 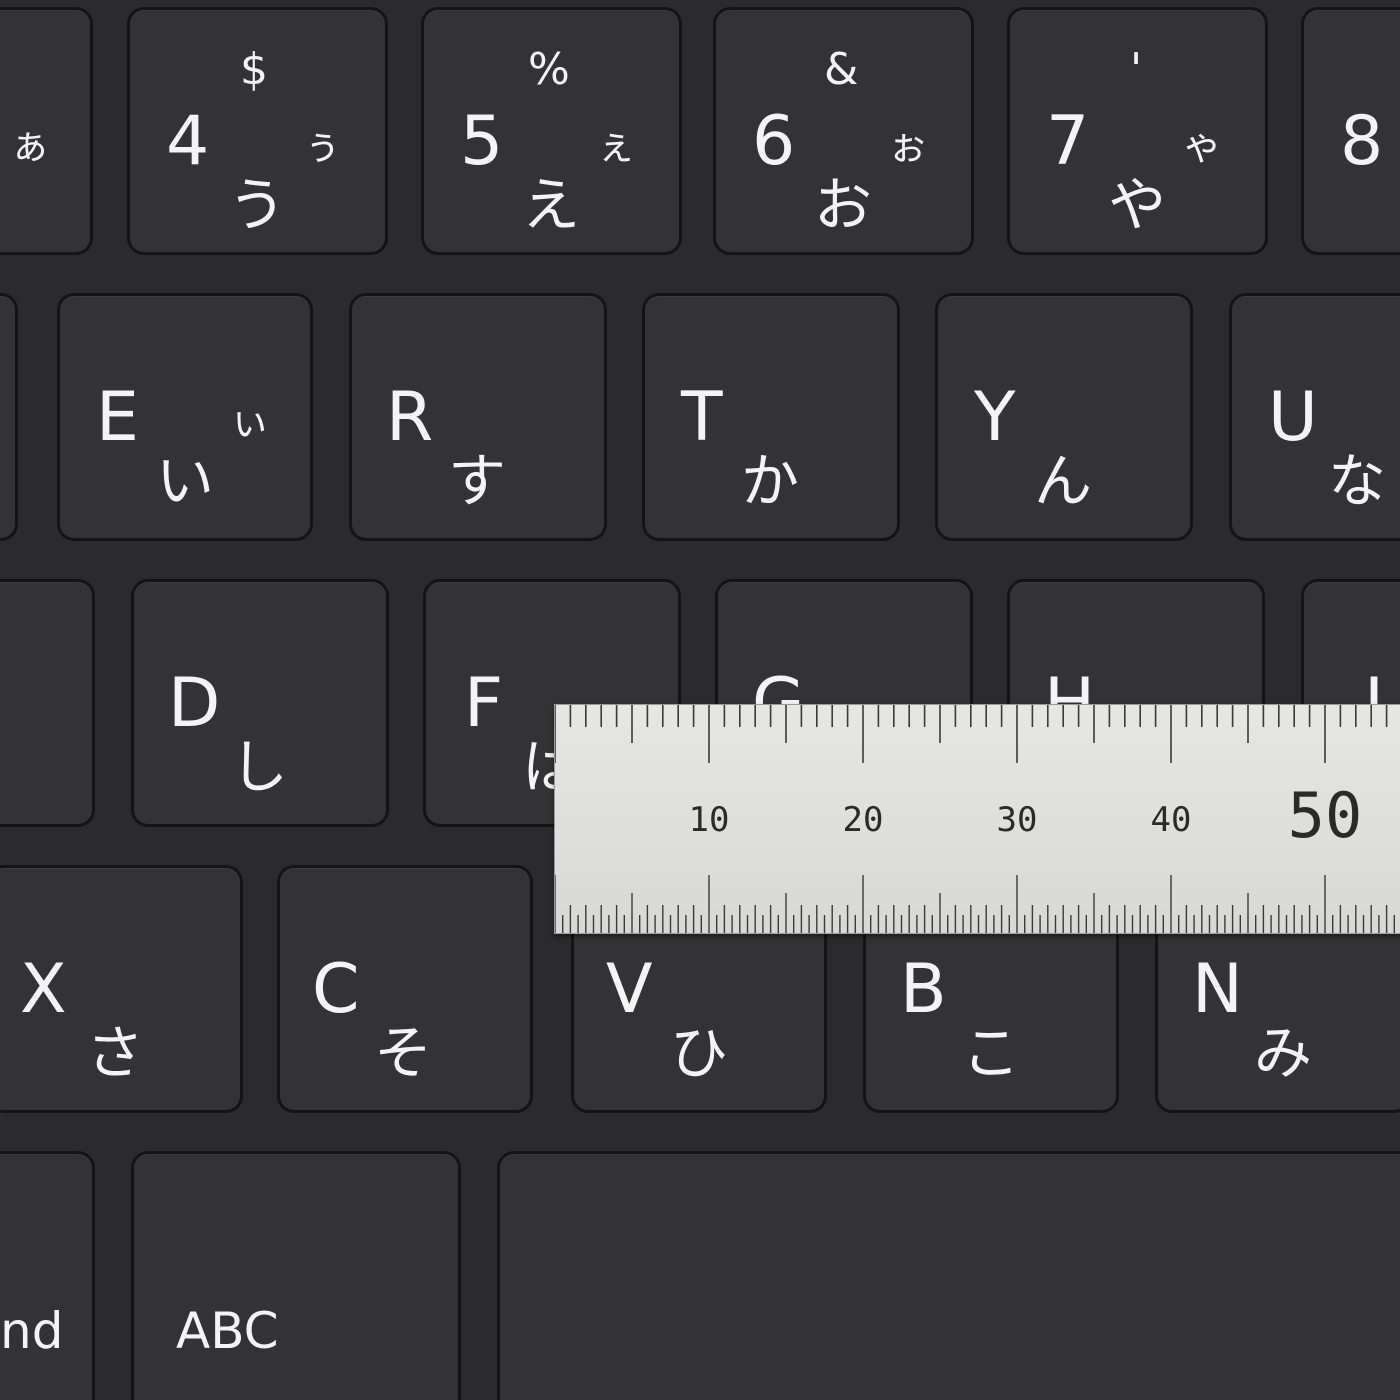 What do you see at coordinates (477, 481) in the screenshot?
I see `key-kana: す` at bounding box center [477, 481].